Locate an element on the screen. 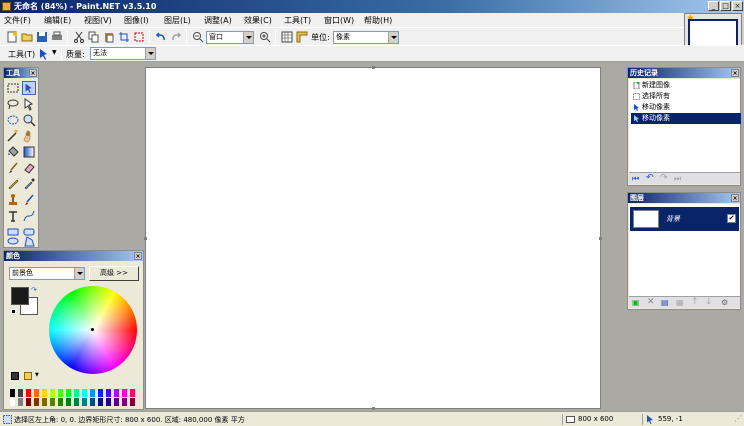 The height and width of the screenshot is (426, 744). menu-effects: 效果(C) is located at coordinates (258, 20).